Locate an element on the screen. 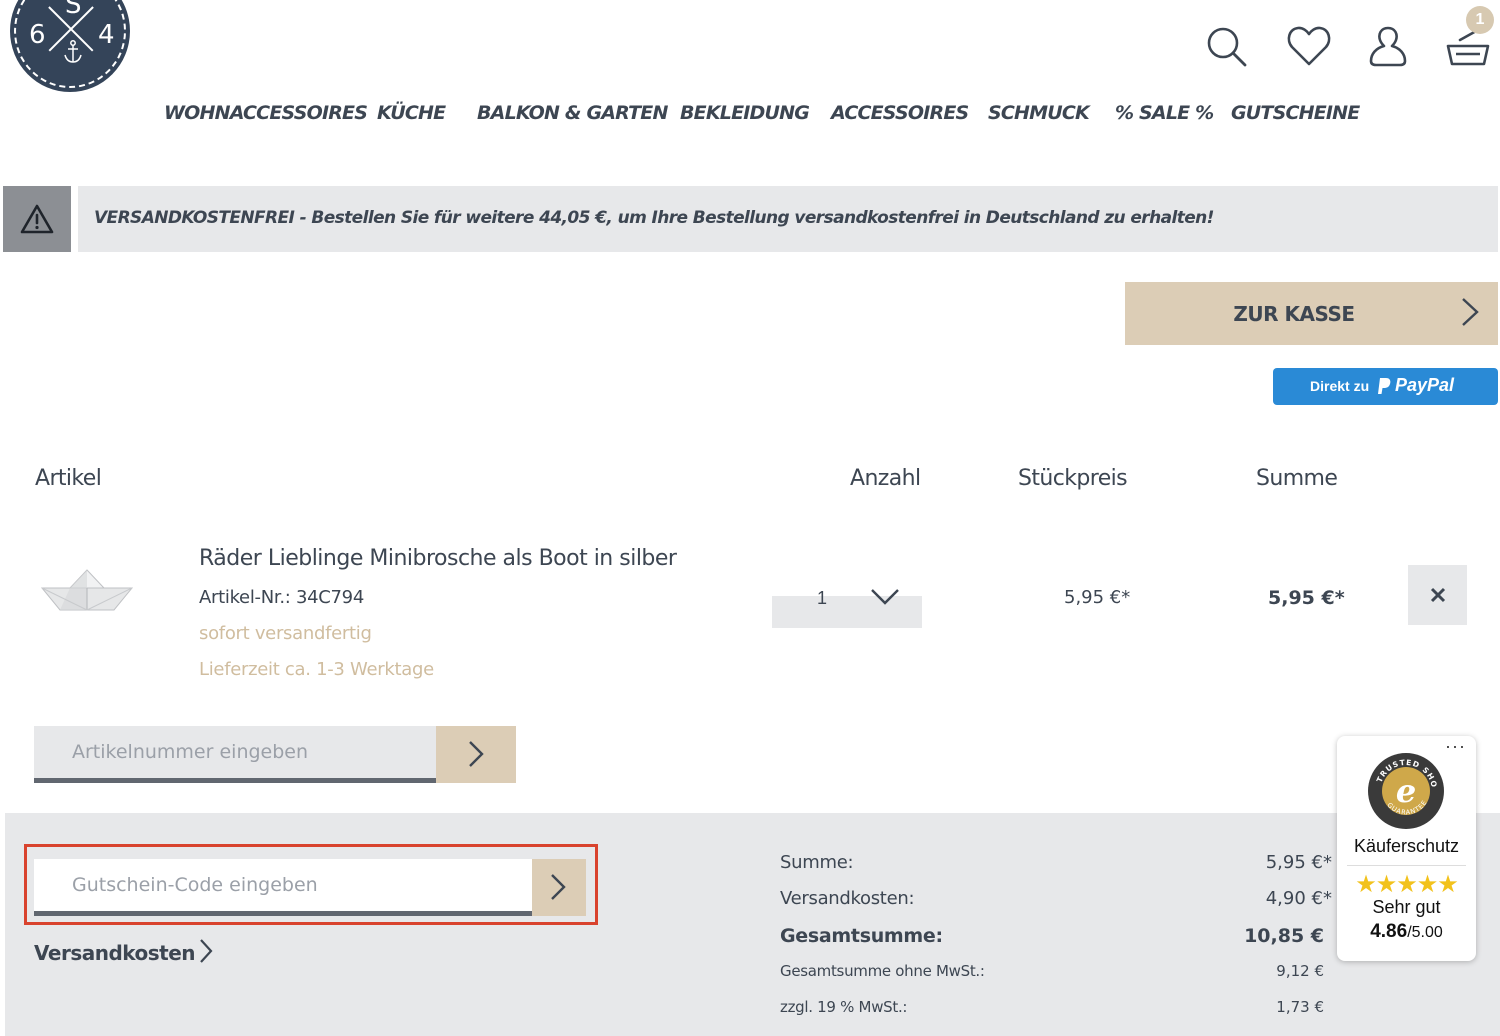 The height and width of the screenshot is (1036, 1500). voucher-submit-button is located at coordinates (559, 887).